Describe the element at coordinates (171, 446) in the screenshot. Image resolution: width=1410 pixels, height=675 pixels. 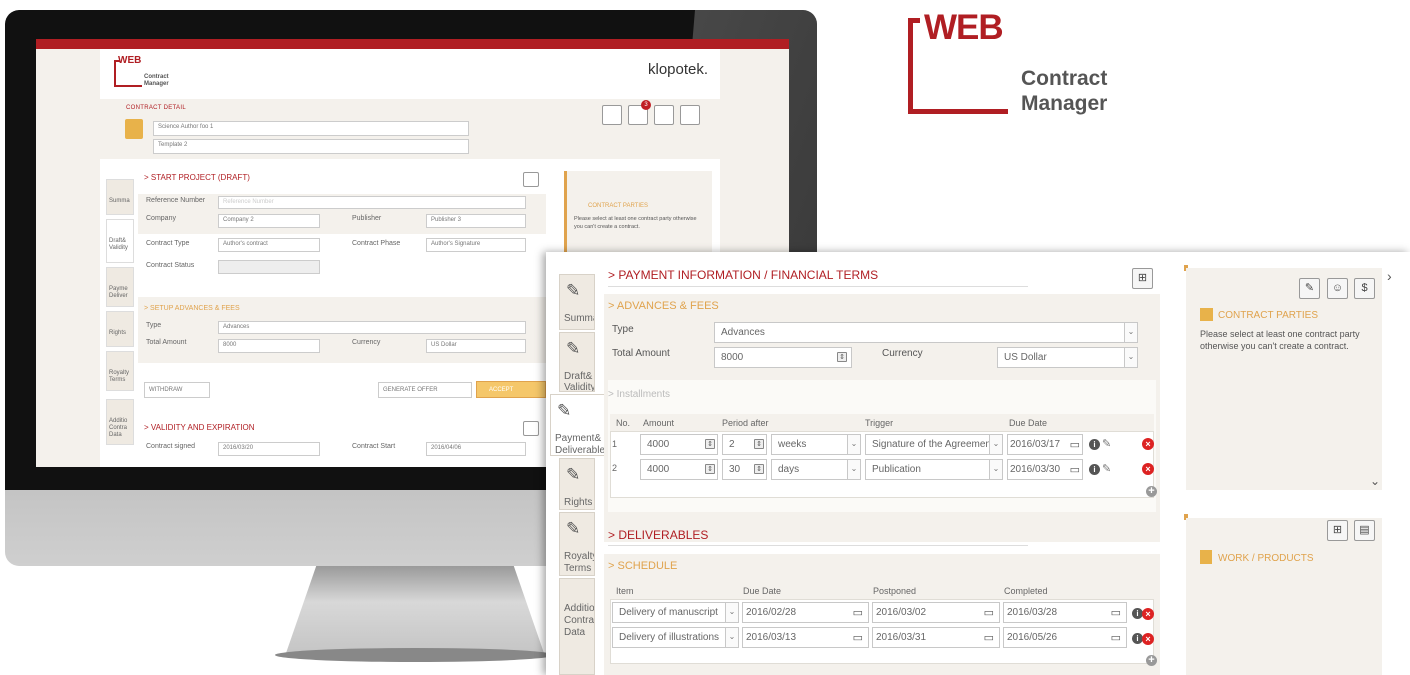
I see `contract-signed-label: Contract signed` at that location.